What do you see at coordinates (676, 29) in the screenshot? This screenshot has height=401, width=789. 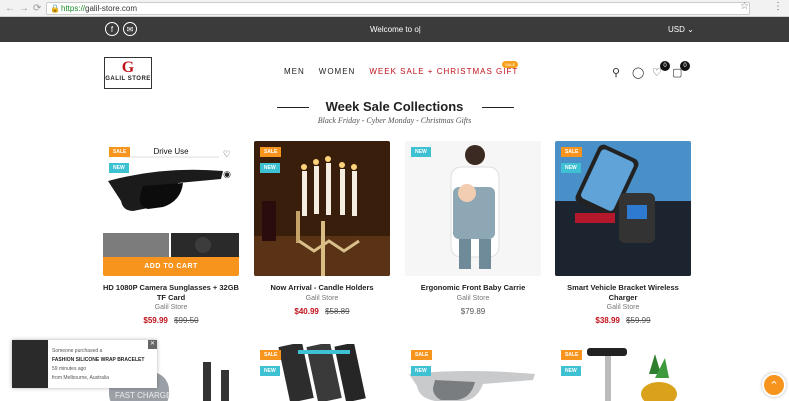 I see `currency-value: USD` at bounding box center [676, 29].